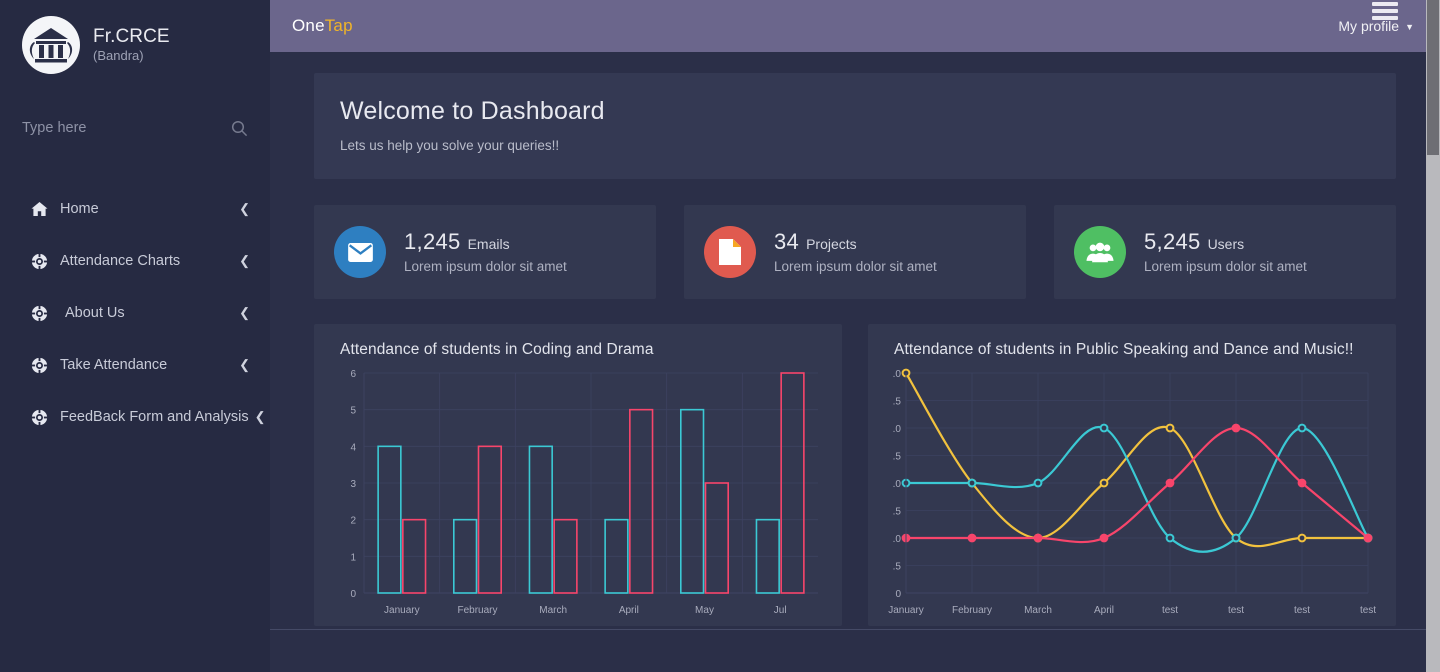  I want to click on sidebar-item-label: Attendance Charts, so click(120, 261).